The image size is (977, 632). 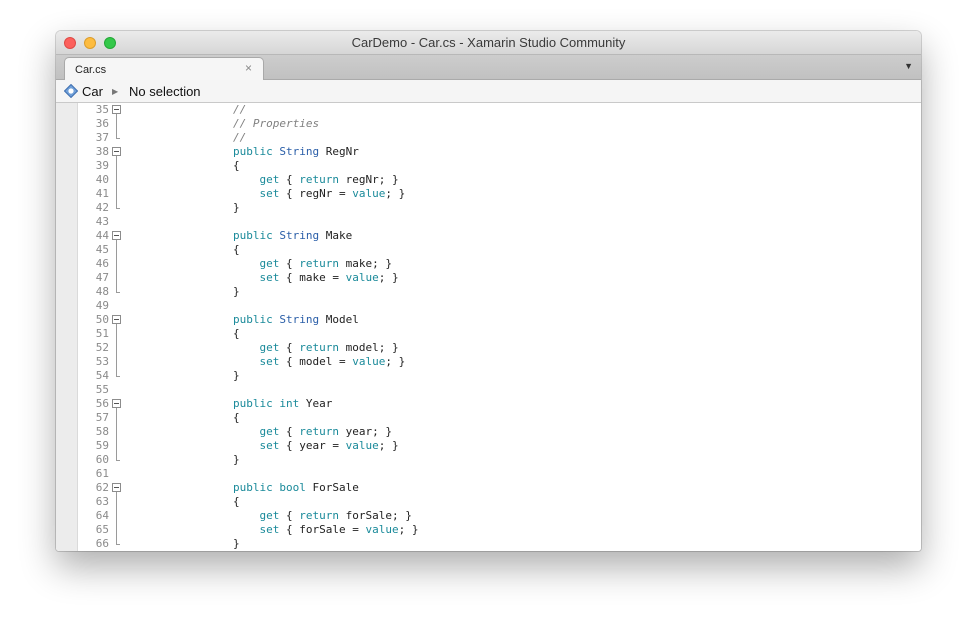 I want to click on line-number: 61, so click(x=102, y=473).